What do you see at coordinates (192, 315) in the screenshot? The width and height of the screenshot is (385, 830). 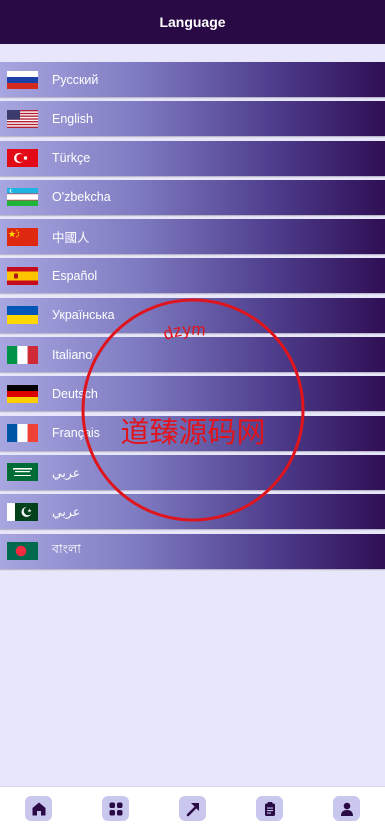 I see `language-item-ukrainian: Українська` at bounding box center [192, 315].